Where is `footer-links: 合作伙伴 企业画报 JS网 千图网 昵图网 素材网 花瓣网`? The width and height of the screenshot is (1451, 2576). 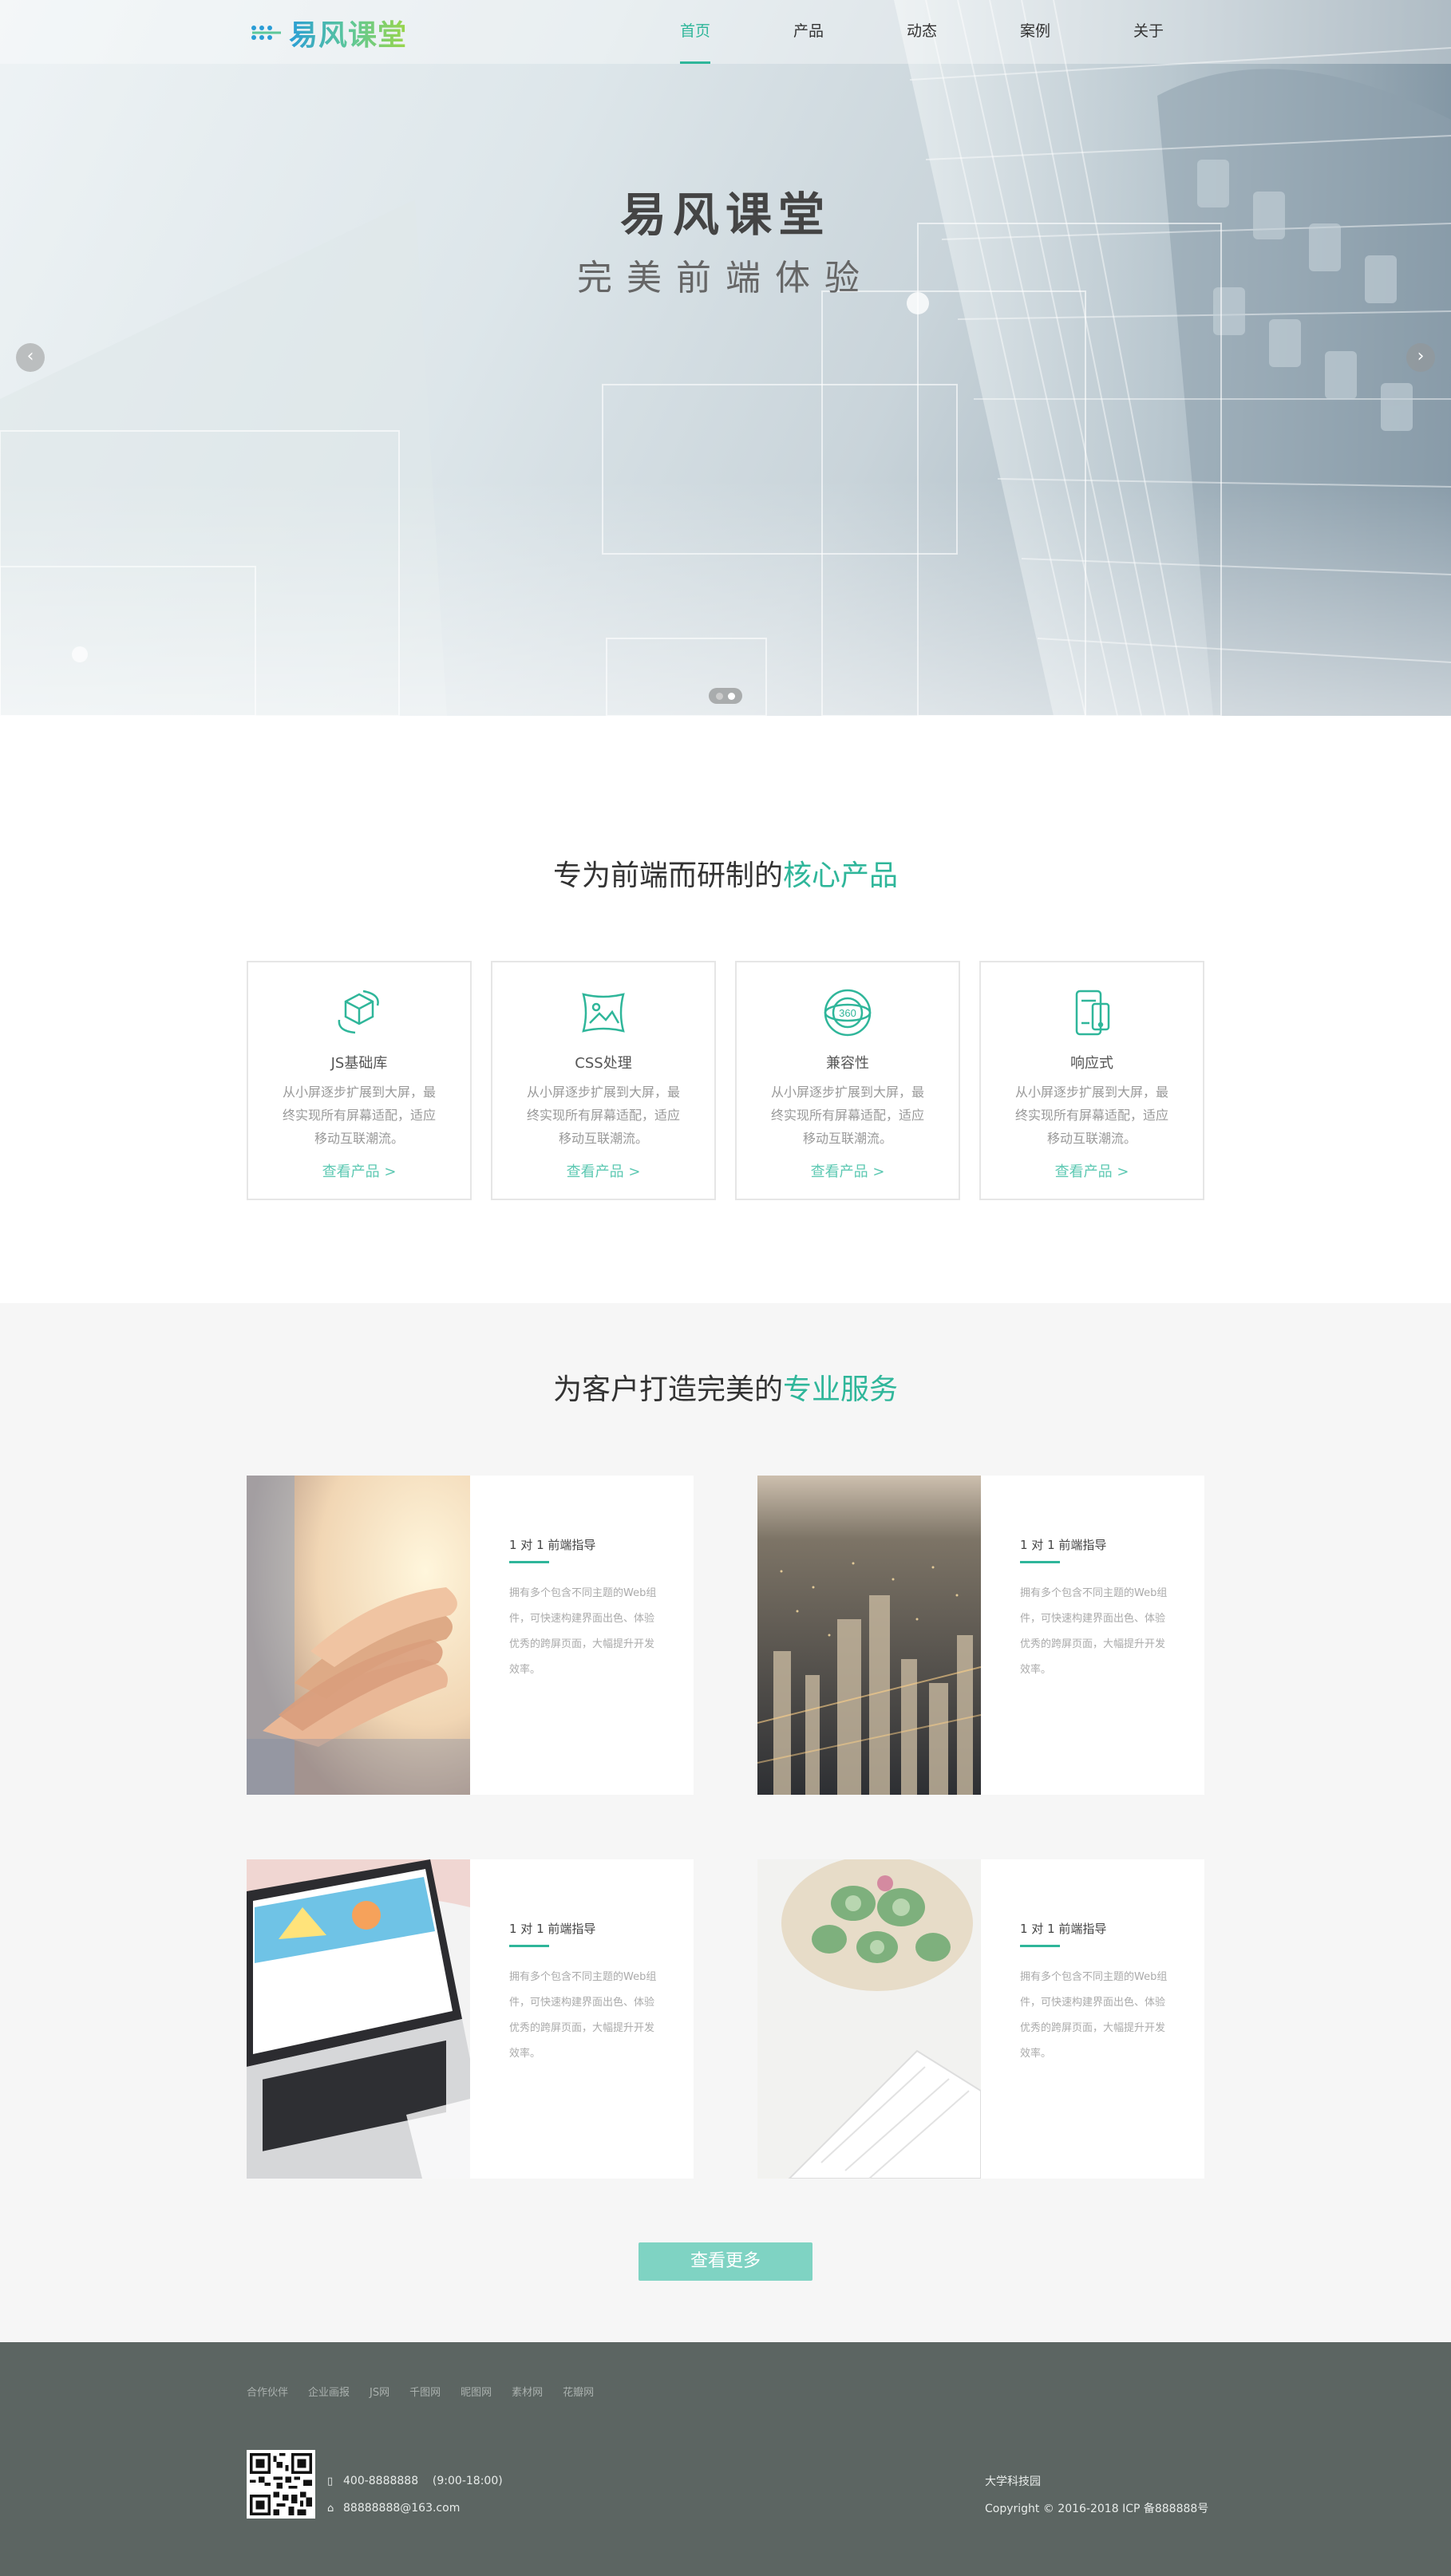 footer-links: 合作伙伴 企业画报 JS网 千图网 昵图网 素材网 花瓣网 is located at coordinates (431, 2391).